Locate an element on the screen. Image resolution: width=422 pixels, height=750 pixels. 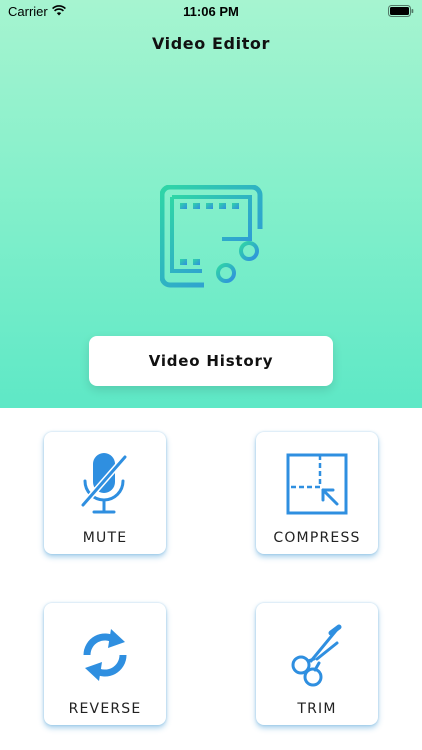
compress-tile: COMPRESS is located at coordinates (317, 493).